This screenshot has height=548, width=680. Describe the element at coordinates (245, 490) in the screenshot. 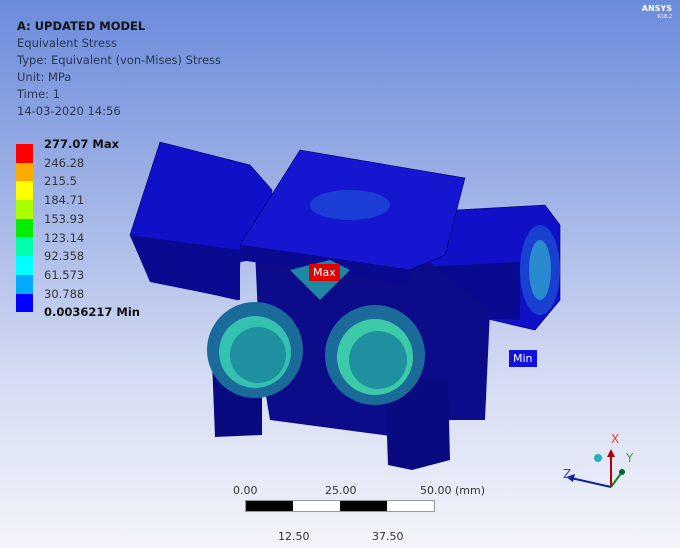

I see `scale-tick-0: 0.00` at that location.